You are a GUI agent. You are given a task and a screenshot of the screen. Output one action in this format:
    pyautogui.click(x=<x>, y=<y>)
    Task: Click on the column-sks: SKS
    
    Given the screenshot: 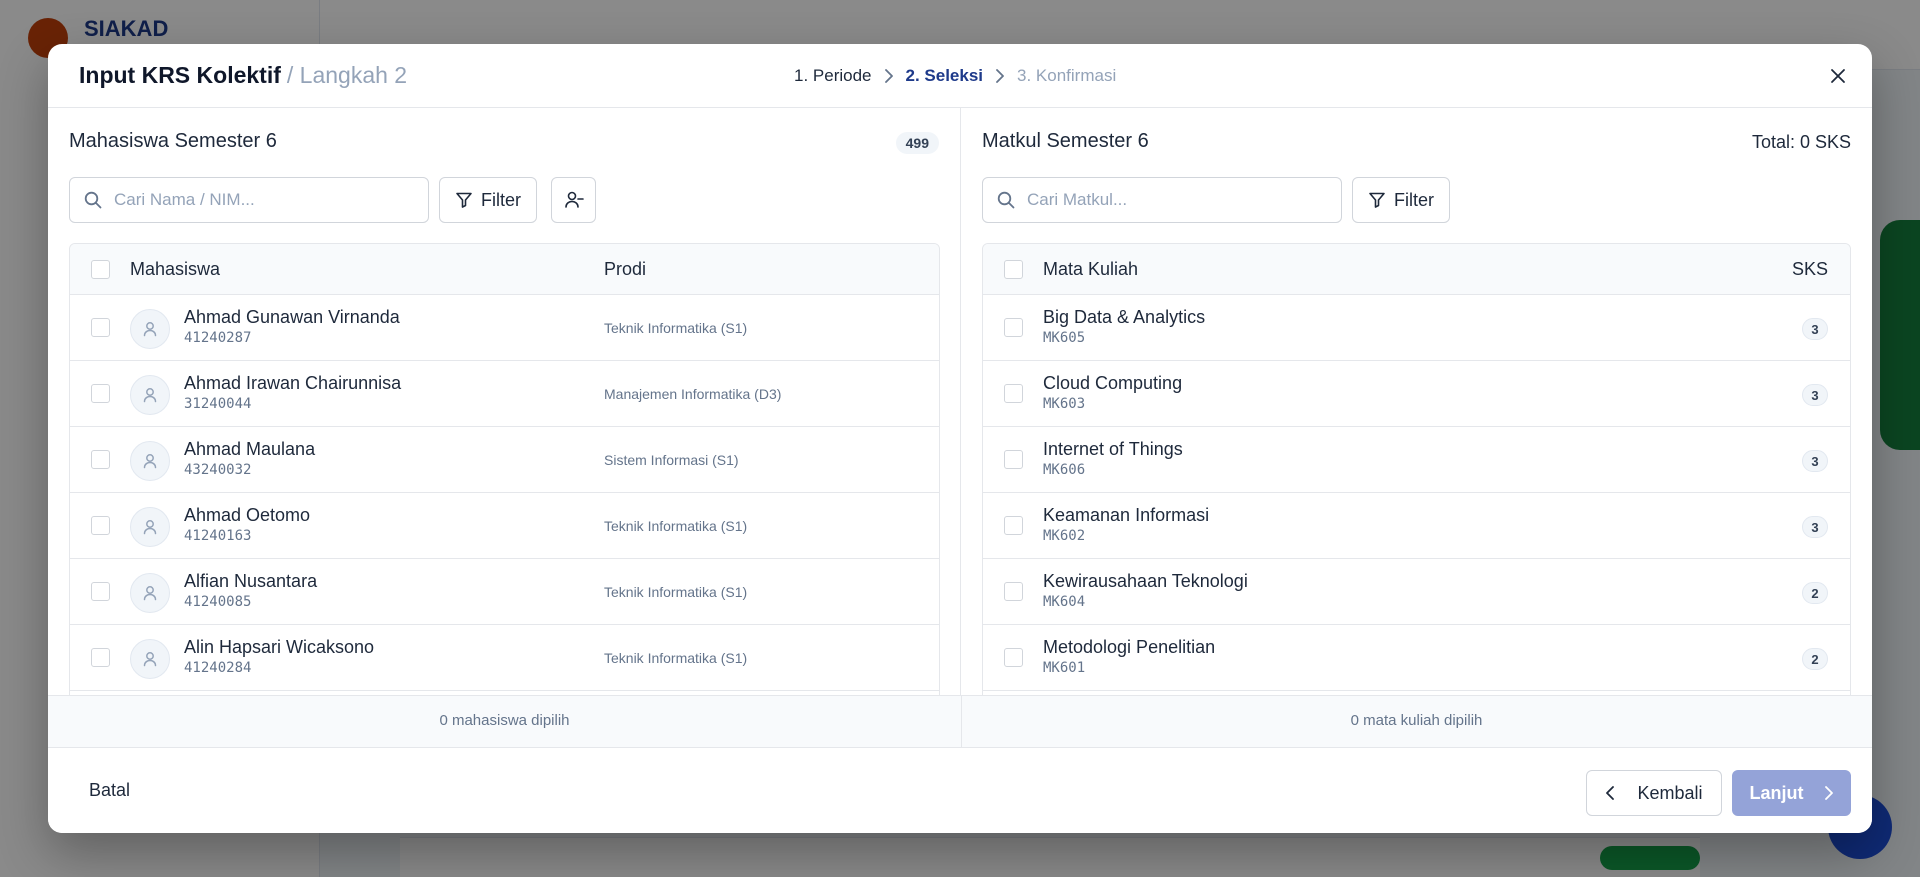 What is the action you would take?
    pyautogui.click(x=1809, y=269)
    